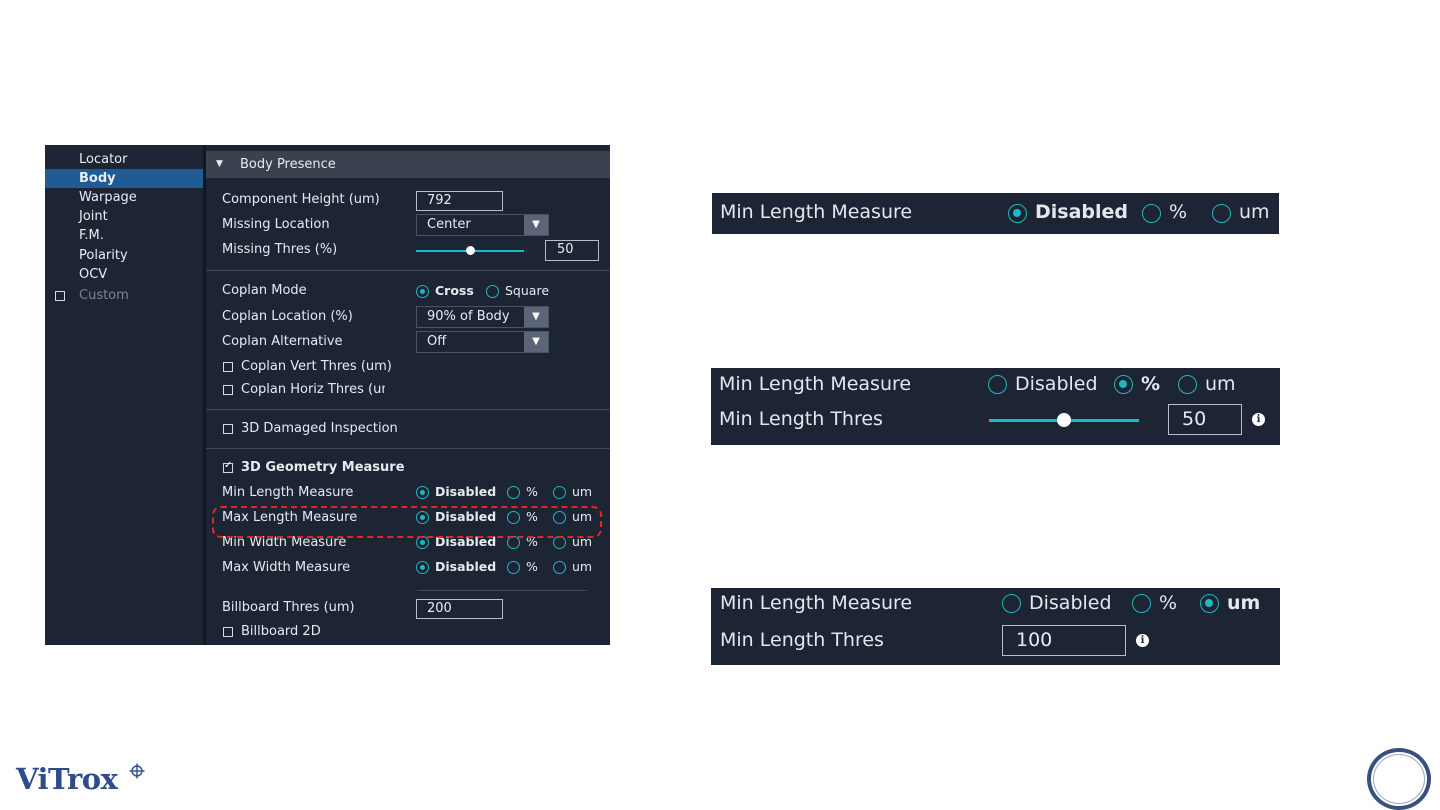  Describe the element at coordinates (124, 159) in the screenshot. I see `nav-item-locator: Locator` at that location.